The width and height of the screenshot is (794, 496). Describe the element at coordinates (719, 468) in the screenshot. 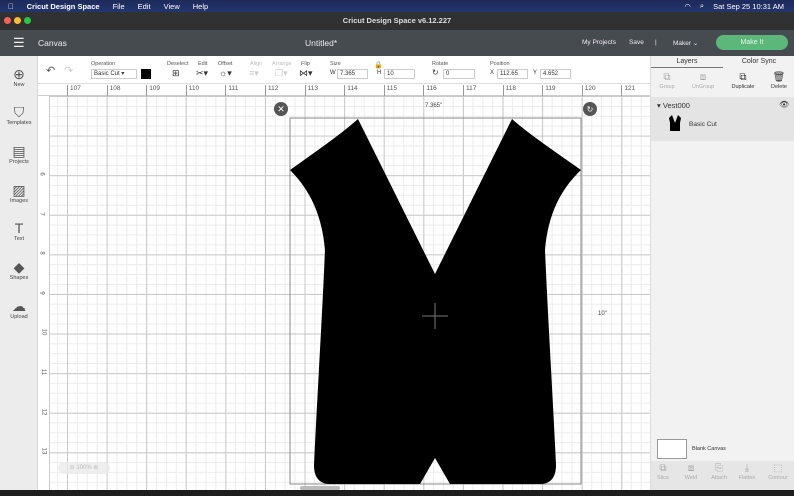

I see `paperclip-icon: ⎘` at that location.